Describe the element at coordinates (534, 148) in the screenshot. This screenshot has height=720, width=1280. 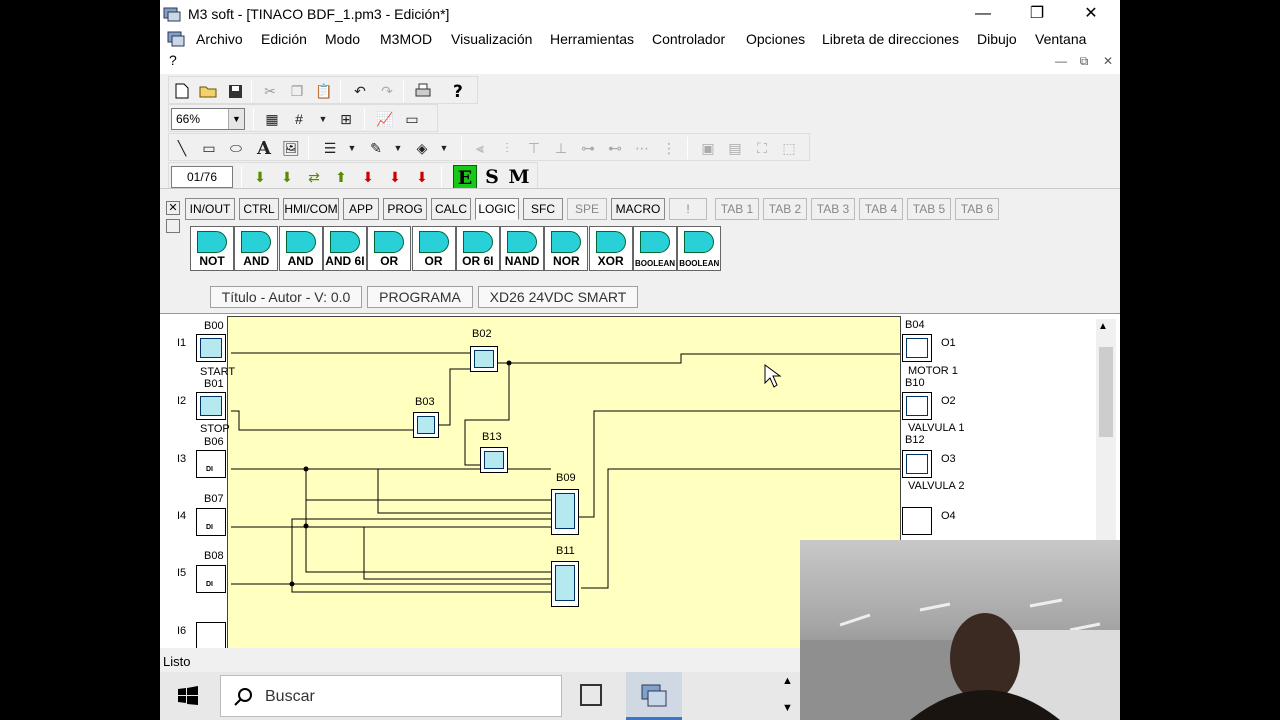
I see `align-top-icon: ⊤` at that location.